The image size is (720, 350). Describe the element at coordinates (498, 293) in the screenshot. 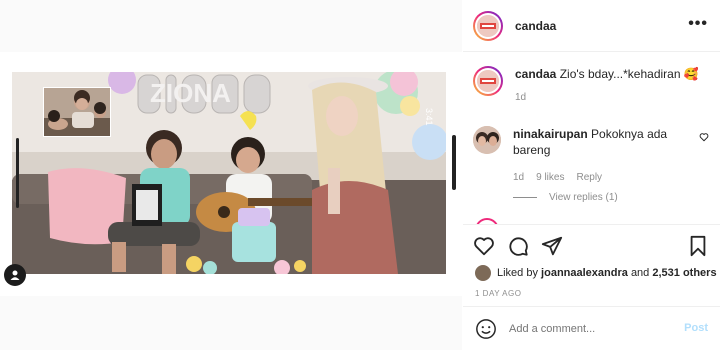

I see `post-timestamp: 1 DAY AGO` at that location.